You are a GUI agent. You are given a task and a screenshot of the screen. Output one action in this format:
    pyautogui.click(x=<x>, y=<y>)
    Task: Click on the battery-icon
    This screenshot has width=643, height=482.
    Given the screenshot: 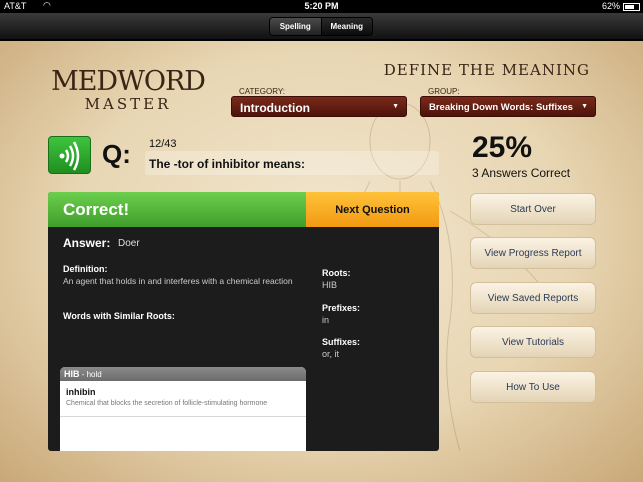 What is the action you would take?
    pyautogui.click(x=631, y=7)
    